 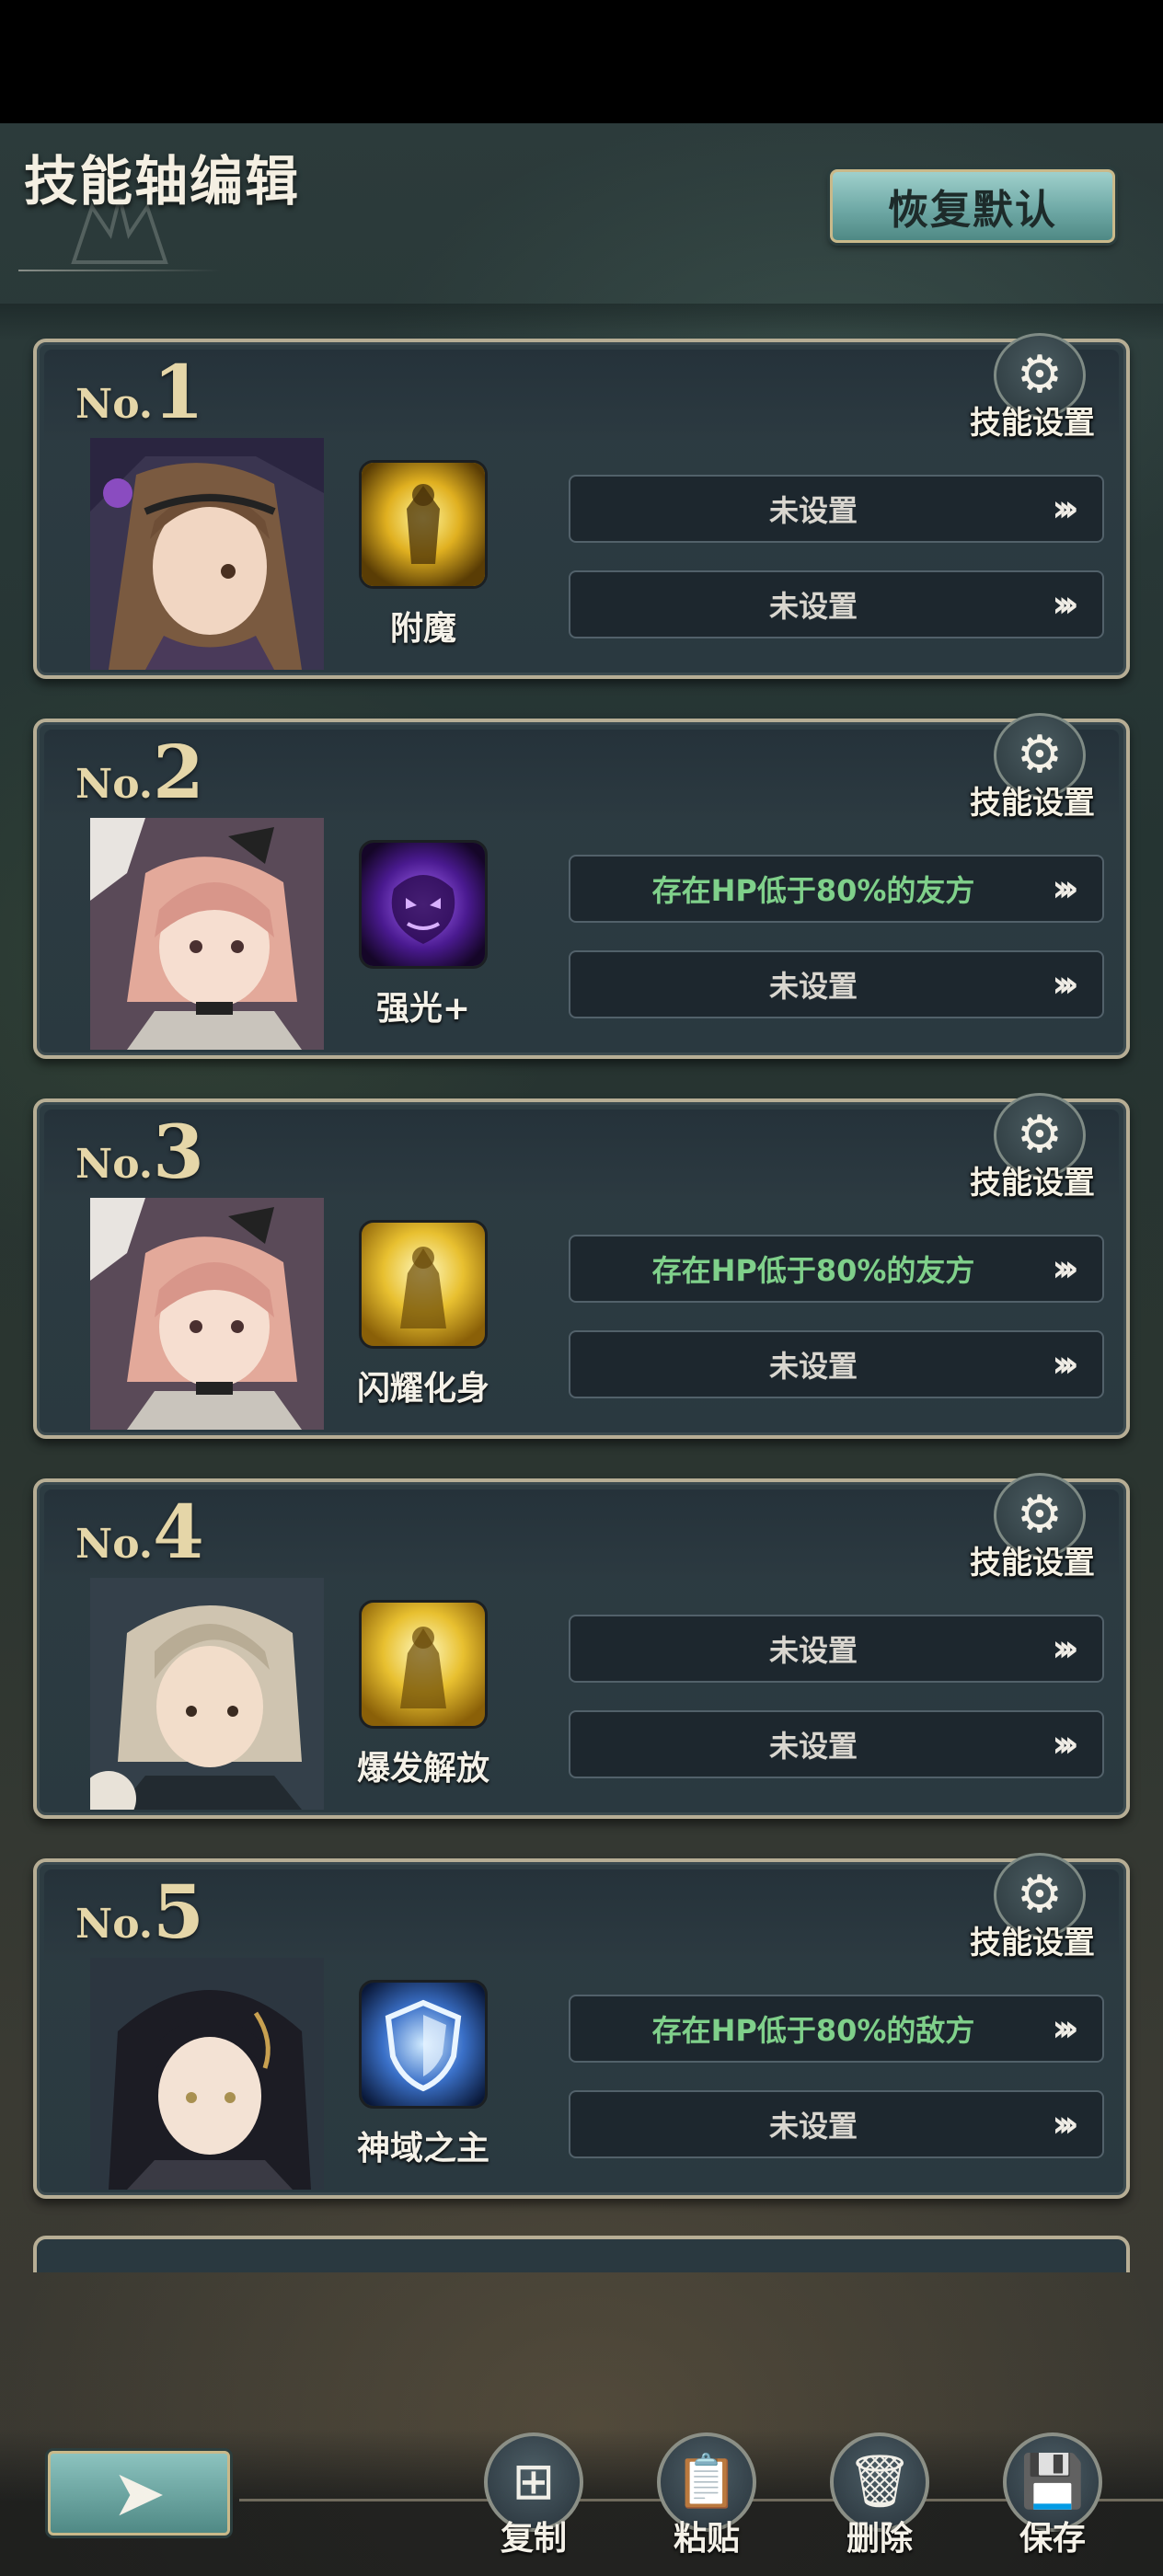 I want to click on skill-name: 爆发解放, so click(x=423, y=1769).